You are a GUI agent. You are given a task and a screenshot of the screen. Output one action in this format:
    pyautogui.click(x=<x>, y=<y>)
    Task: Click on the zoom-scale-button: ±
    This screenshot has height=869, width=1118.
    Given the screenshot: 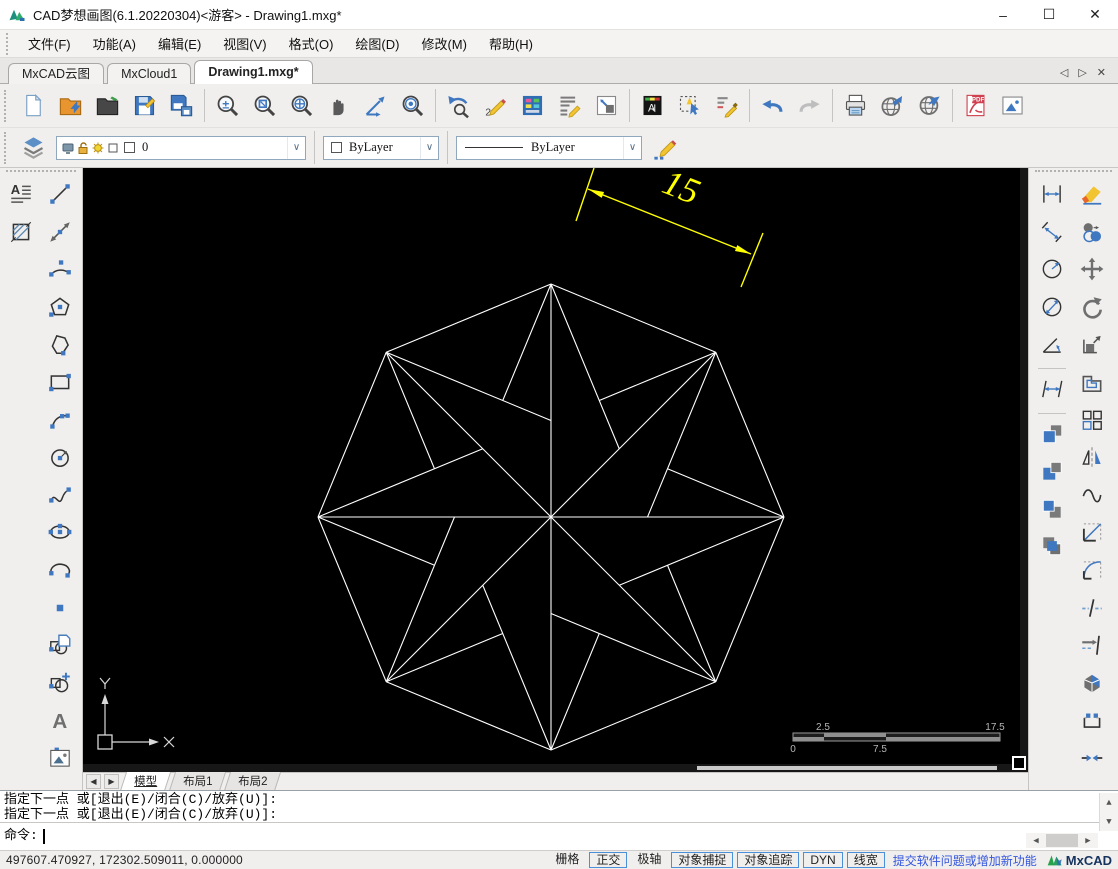 What is the action you would take?
    pyautogui.click(x=227, y=105)
    